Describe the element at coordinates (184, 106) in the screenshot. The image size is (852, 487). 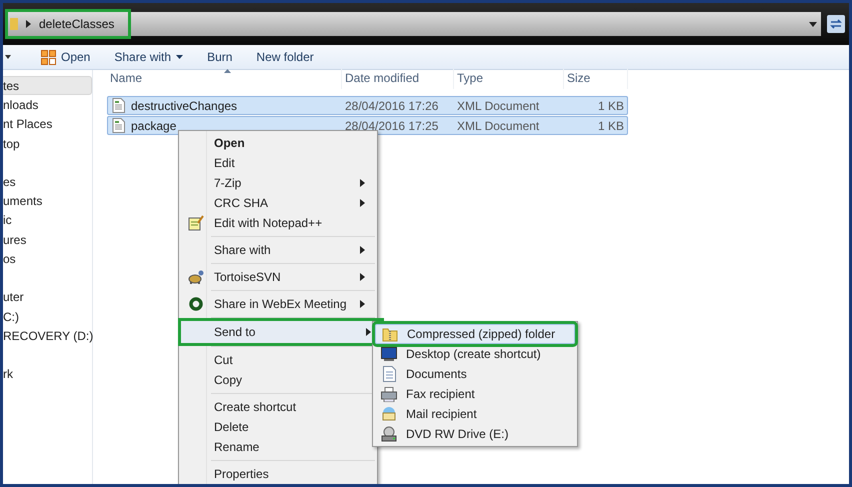
I see `file-name: destructiveChanges` at that location.